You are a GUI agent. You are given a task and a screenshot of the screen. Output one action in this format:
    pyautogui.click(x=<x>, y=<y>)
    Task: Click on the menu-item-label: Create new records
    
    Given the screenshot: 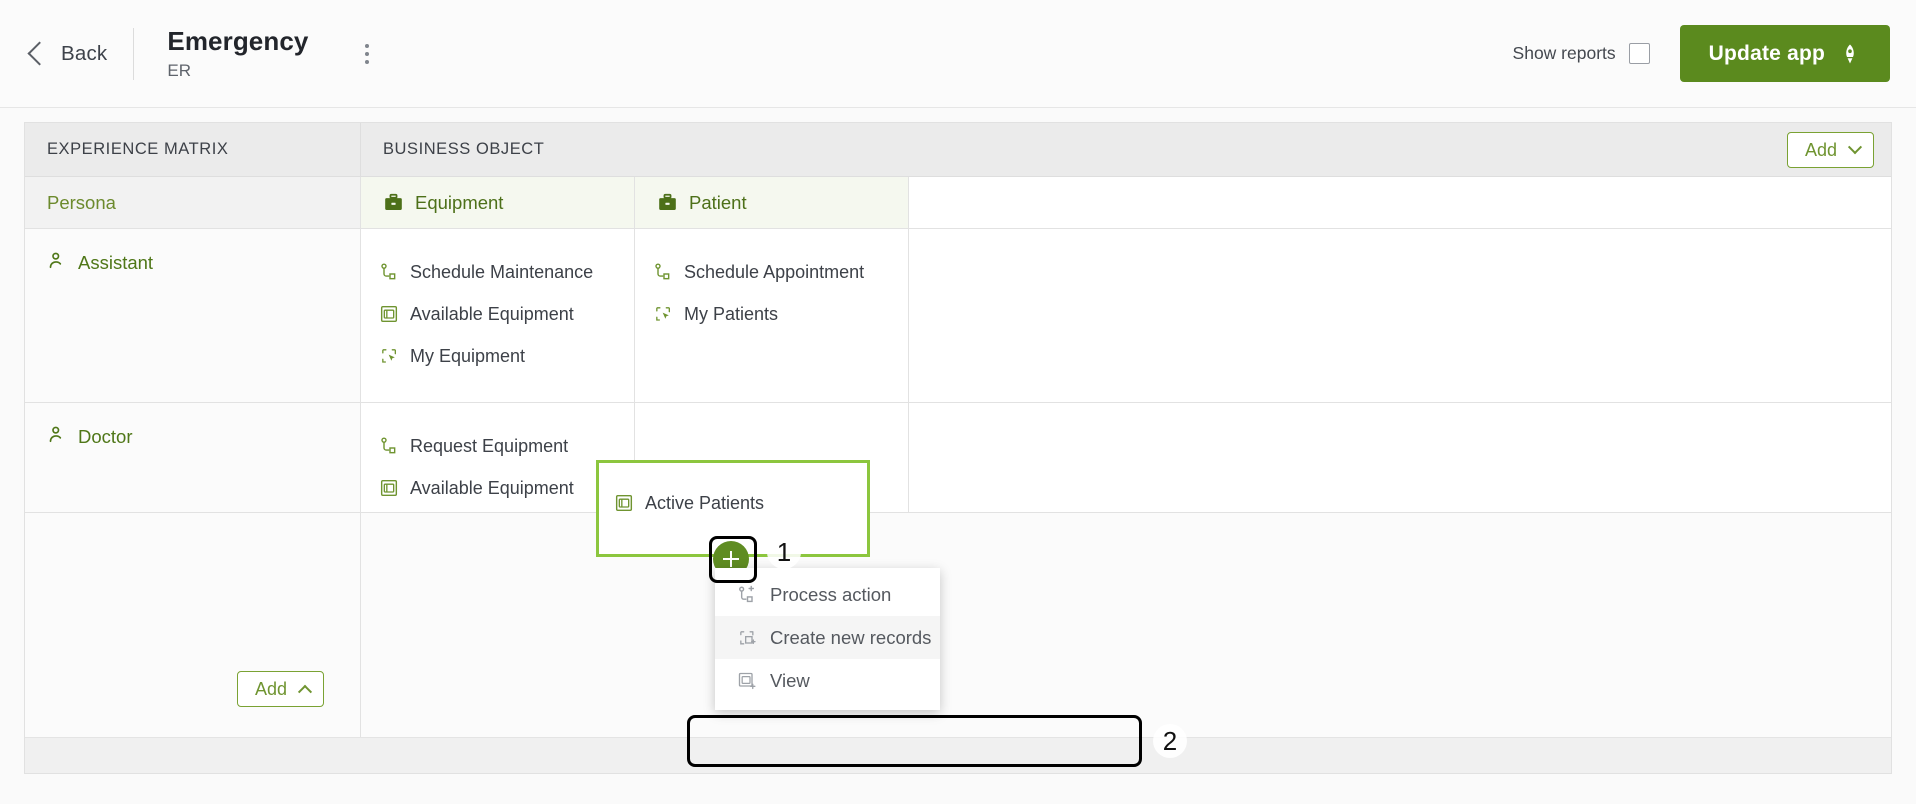 What is the action you would take?
    pyautogui.click(x=851, y=637)
    